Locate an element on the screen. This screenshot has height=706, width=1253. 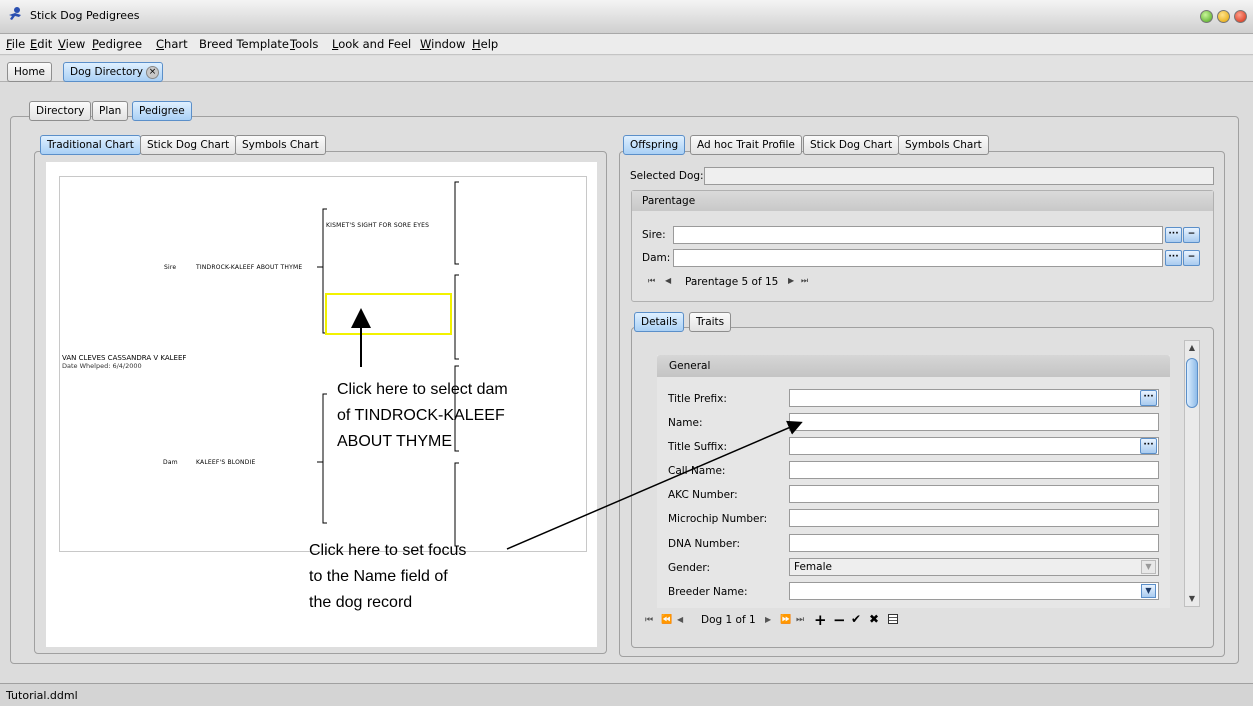
call-name-label: Call Name: is located at coordinates (697, 471).